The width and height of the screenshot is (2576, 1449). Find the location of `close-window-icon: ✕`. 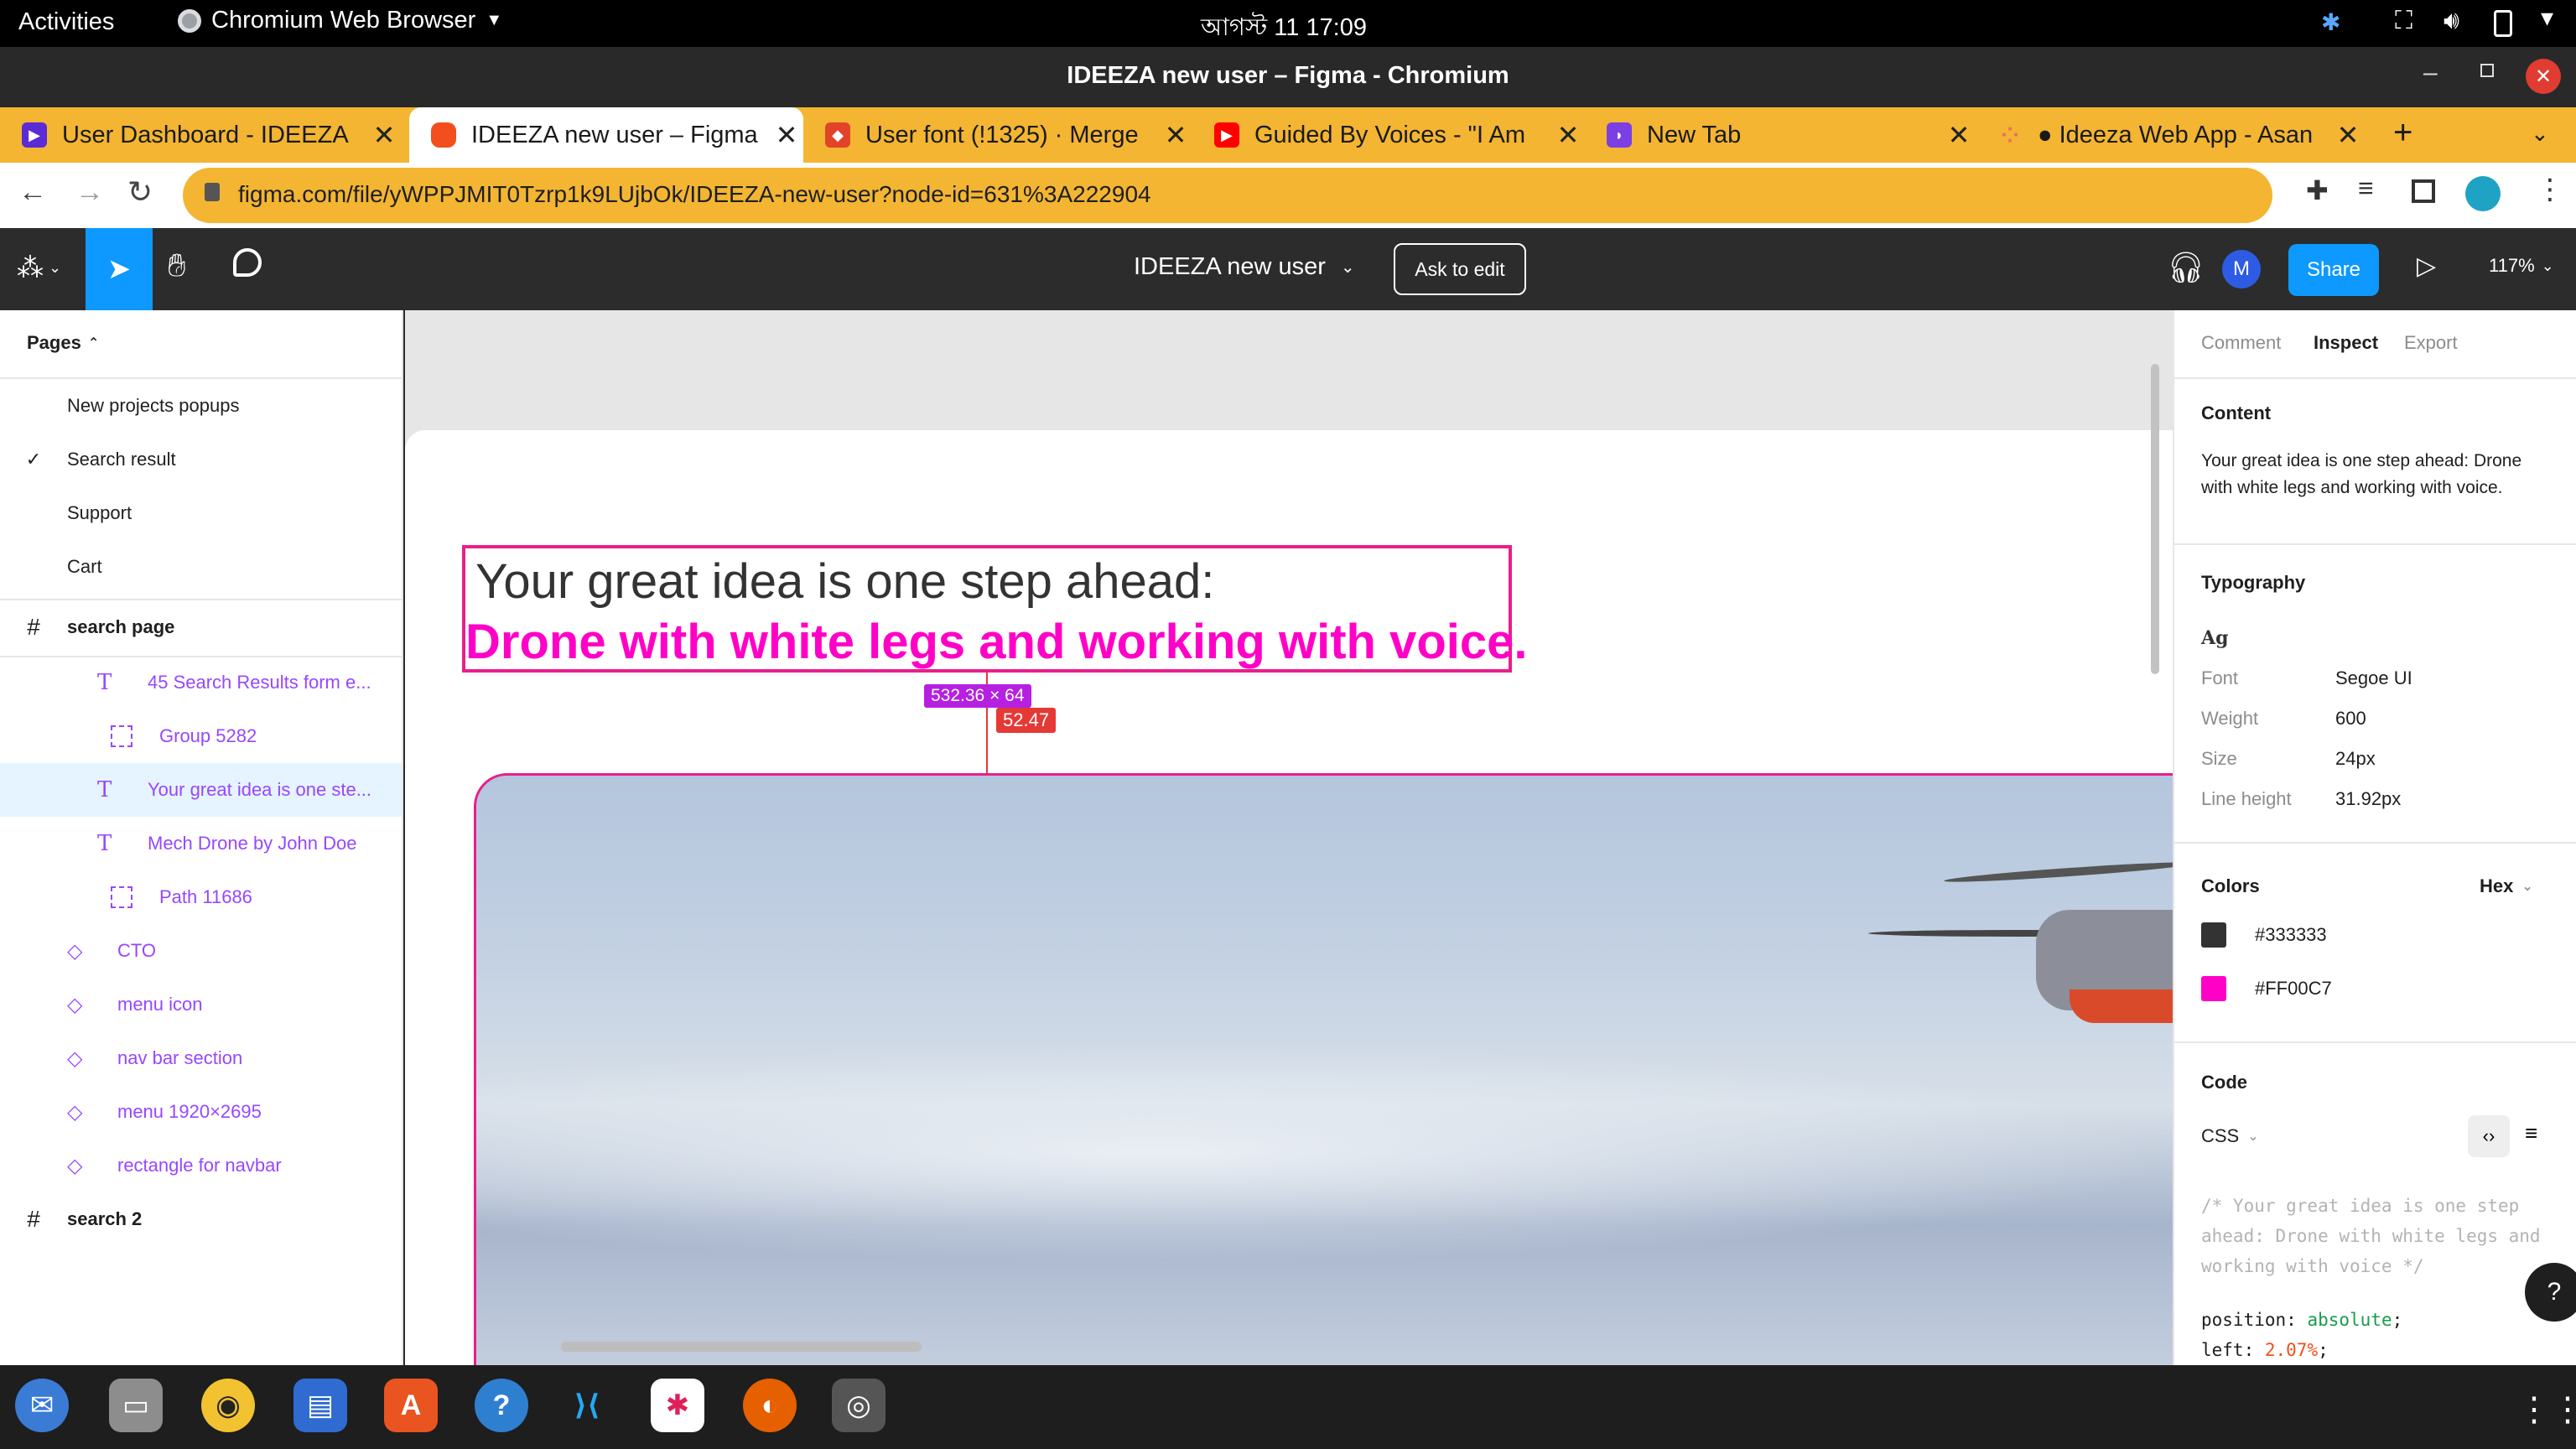

close-window-icon: ✕ is located at coordinates (2543, 76).